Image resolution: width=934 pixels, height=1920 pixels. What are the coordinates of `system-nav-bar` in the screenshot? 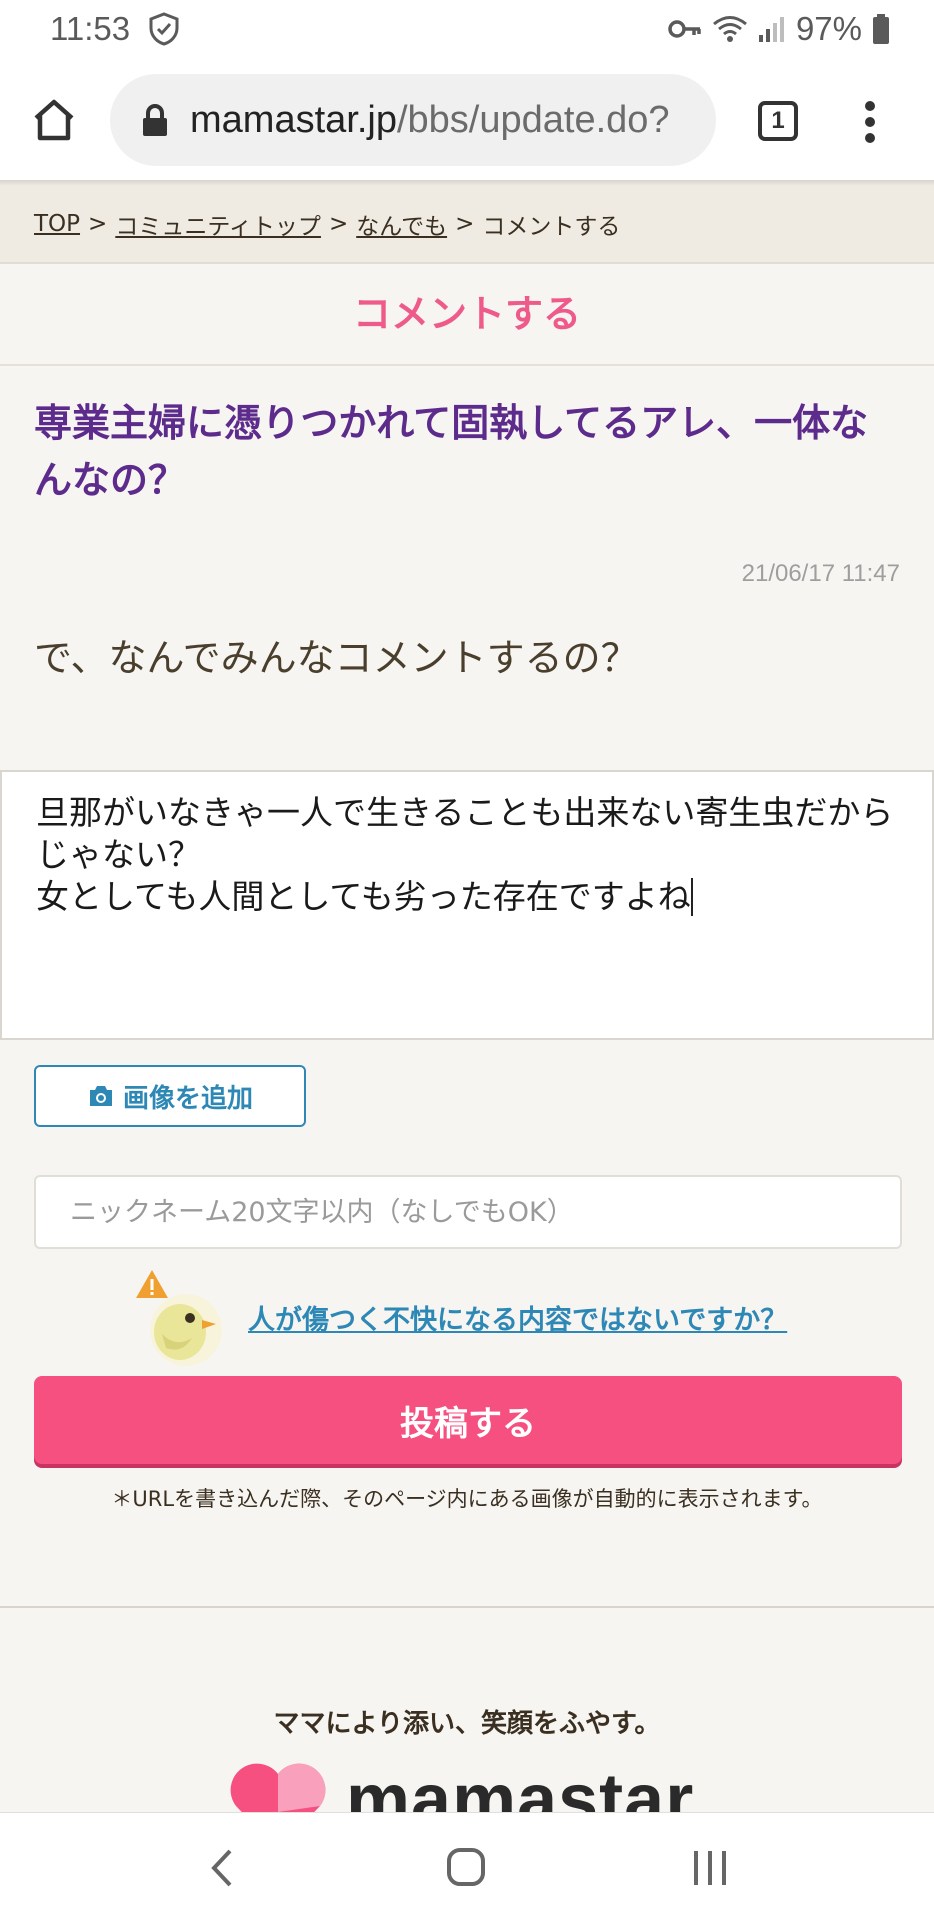 It's located at (467, 1866).